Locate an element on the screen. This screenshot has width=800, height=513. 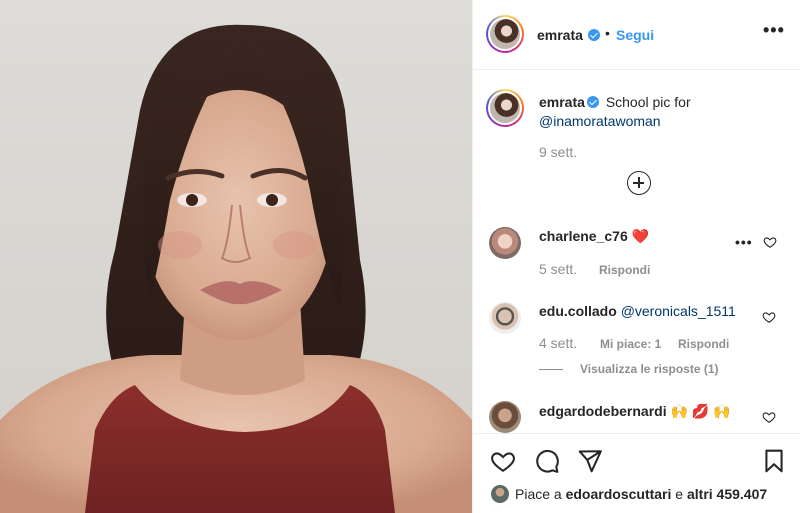
comment-username: edgardodebernardi is located at coordinates (603, 411).